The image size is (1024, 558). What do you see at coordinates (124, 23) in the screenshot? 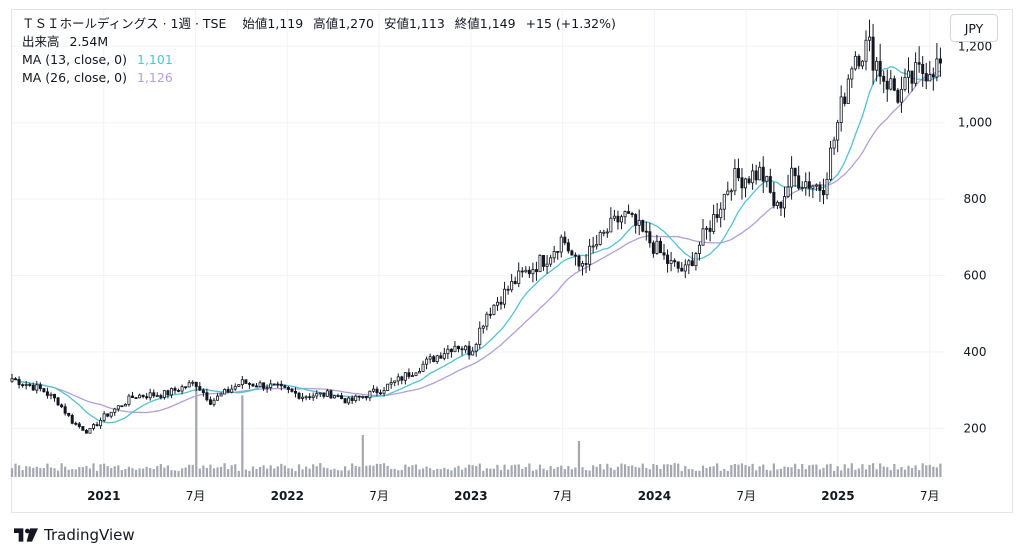
I see `symbol-title: ＴＳＩホールディングス · 1週 · TSE` at bounding box center [124, 23].